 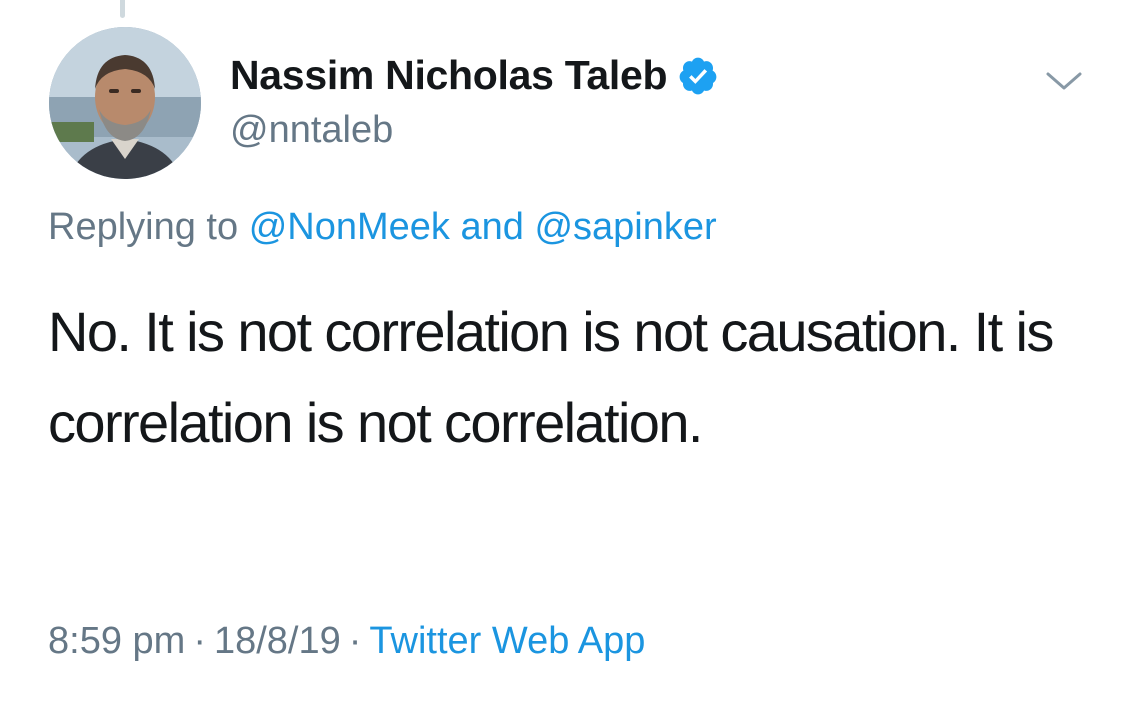 What do you see at coordinates (122, 9) in the screenshot?
I see `thread-connector-line` at bounding box center [122, 9].